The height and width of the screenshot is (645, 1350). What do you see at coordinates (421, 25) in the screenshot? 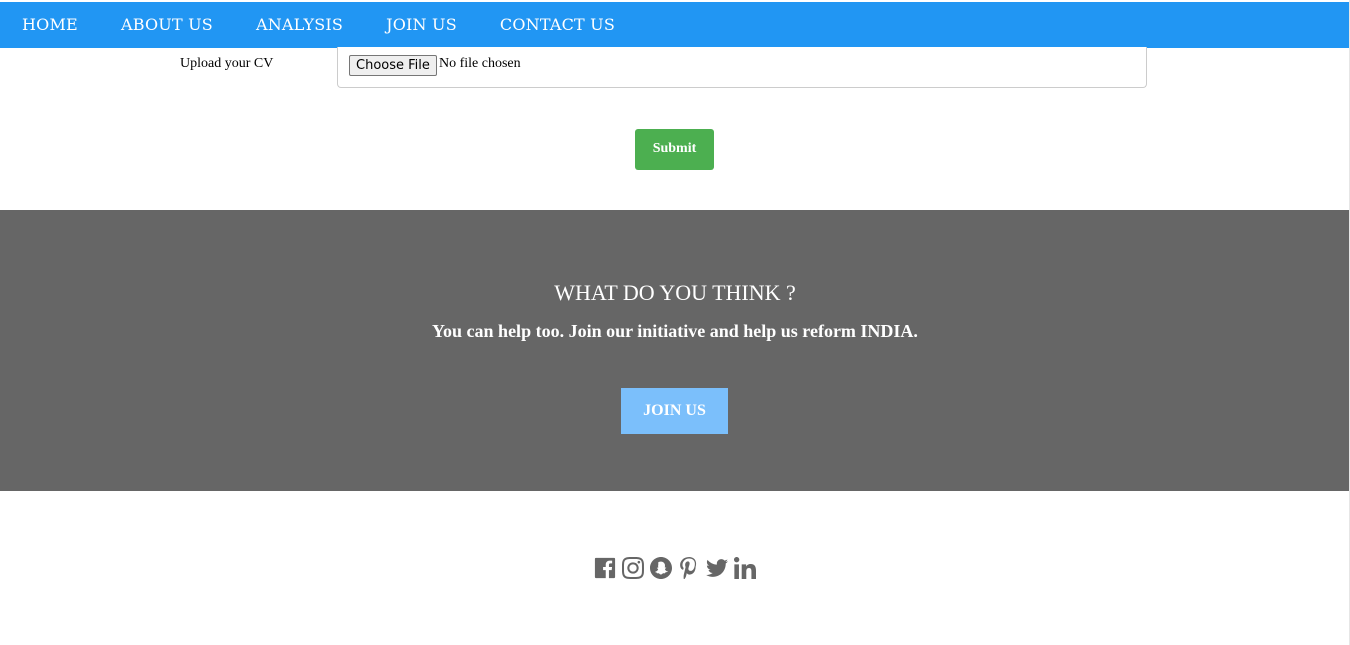
I see `nav-join-us: JOIN US` at bounding box center [421, 25].